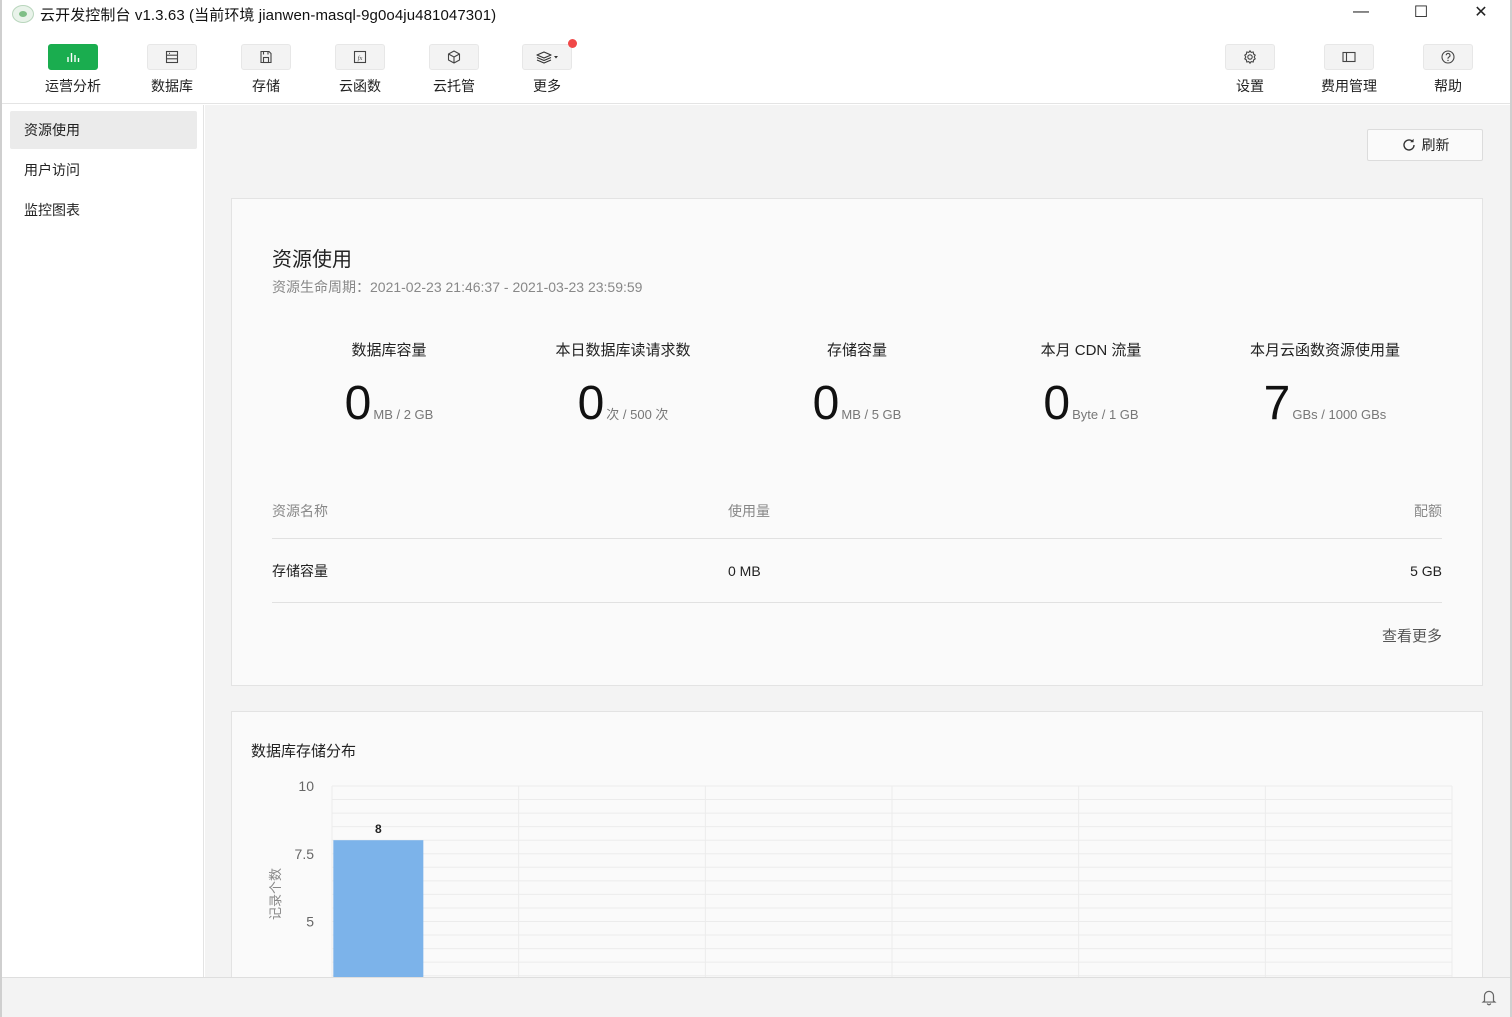 The width and height of the screenshot is (1512, 1017). What do you see at coordinates (1426, 571) in the screenshot?
I see `cell-quota: 5 GB` at bounding box center [1426, 571].